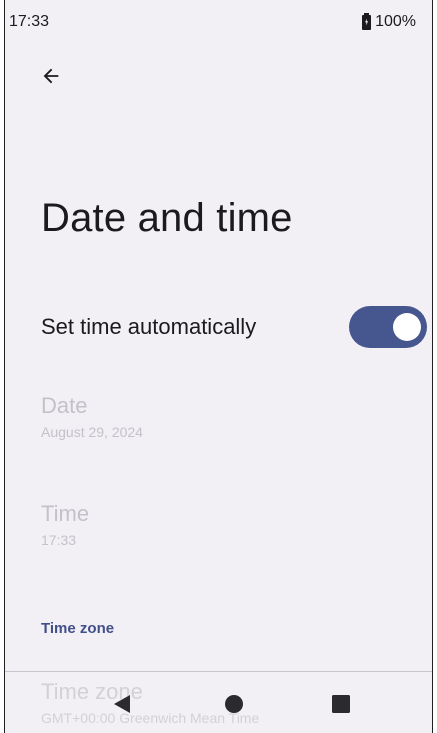 This screenshot has width=437, height=733. I want to click on square-recents-icon, so click(341, 704).